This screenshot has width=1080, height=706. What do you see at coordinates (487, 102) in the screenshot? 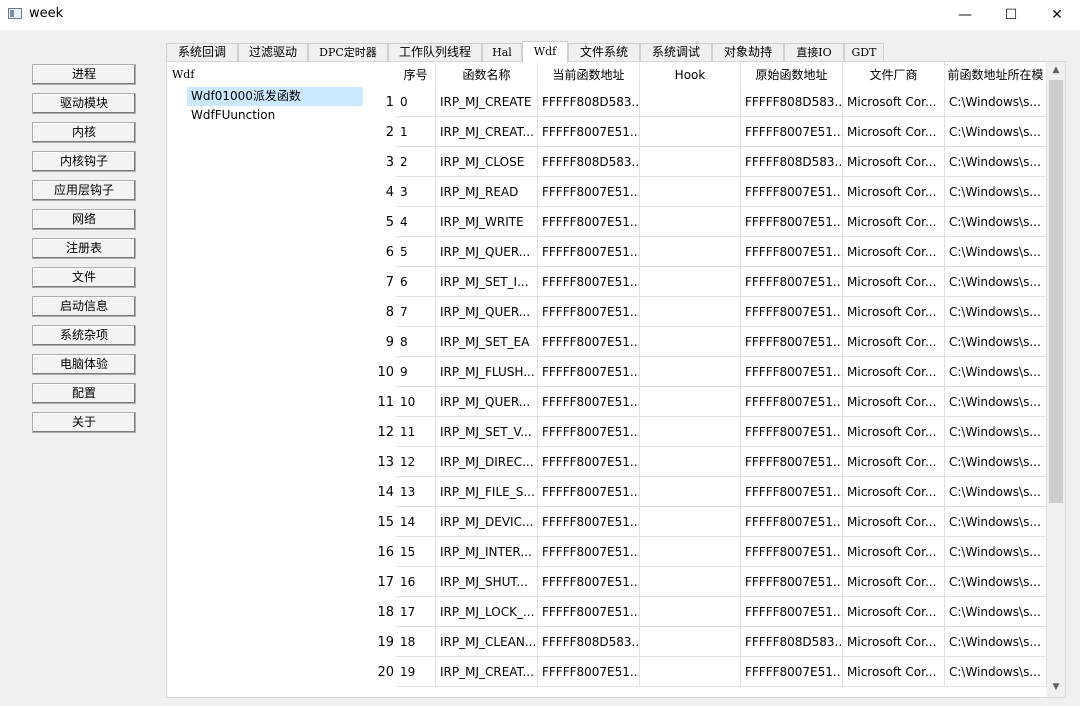
I see `table-cell: IRP_MJ_CREATE` at bounding box center [487, 102].